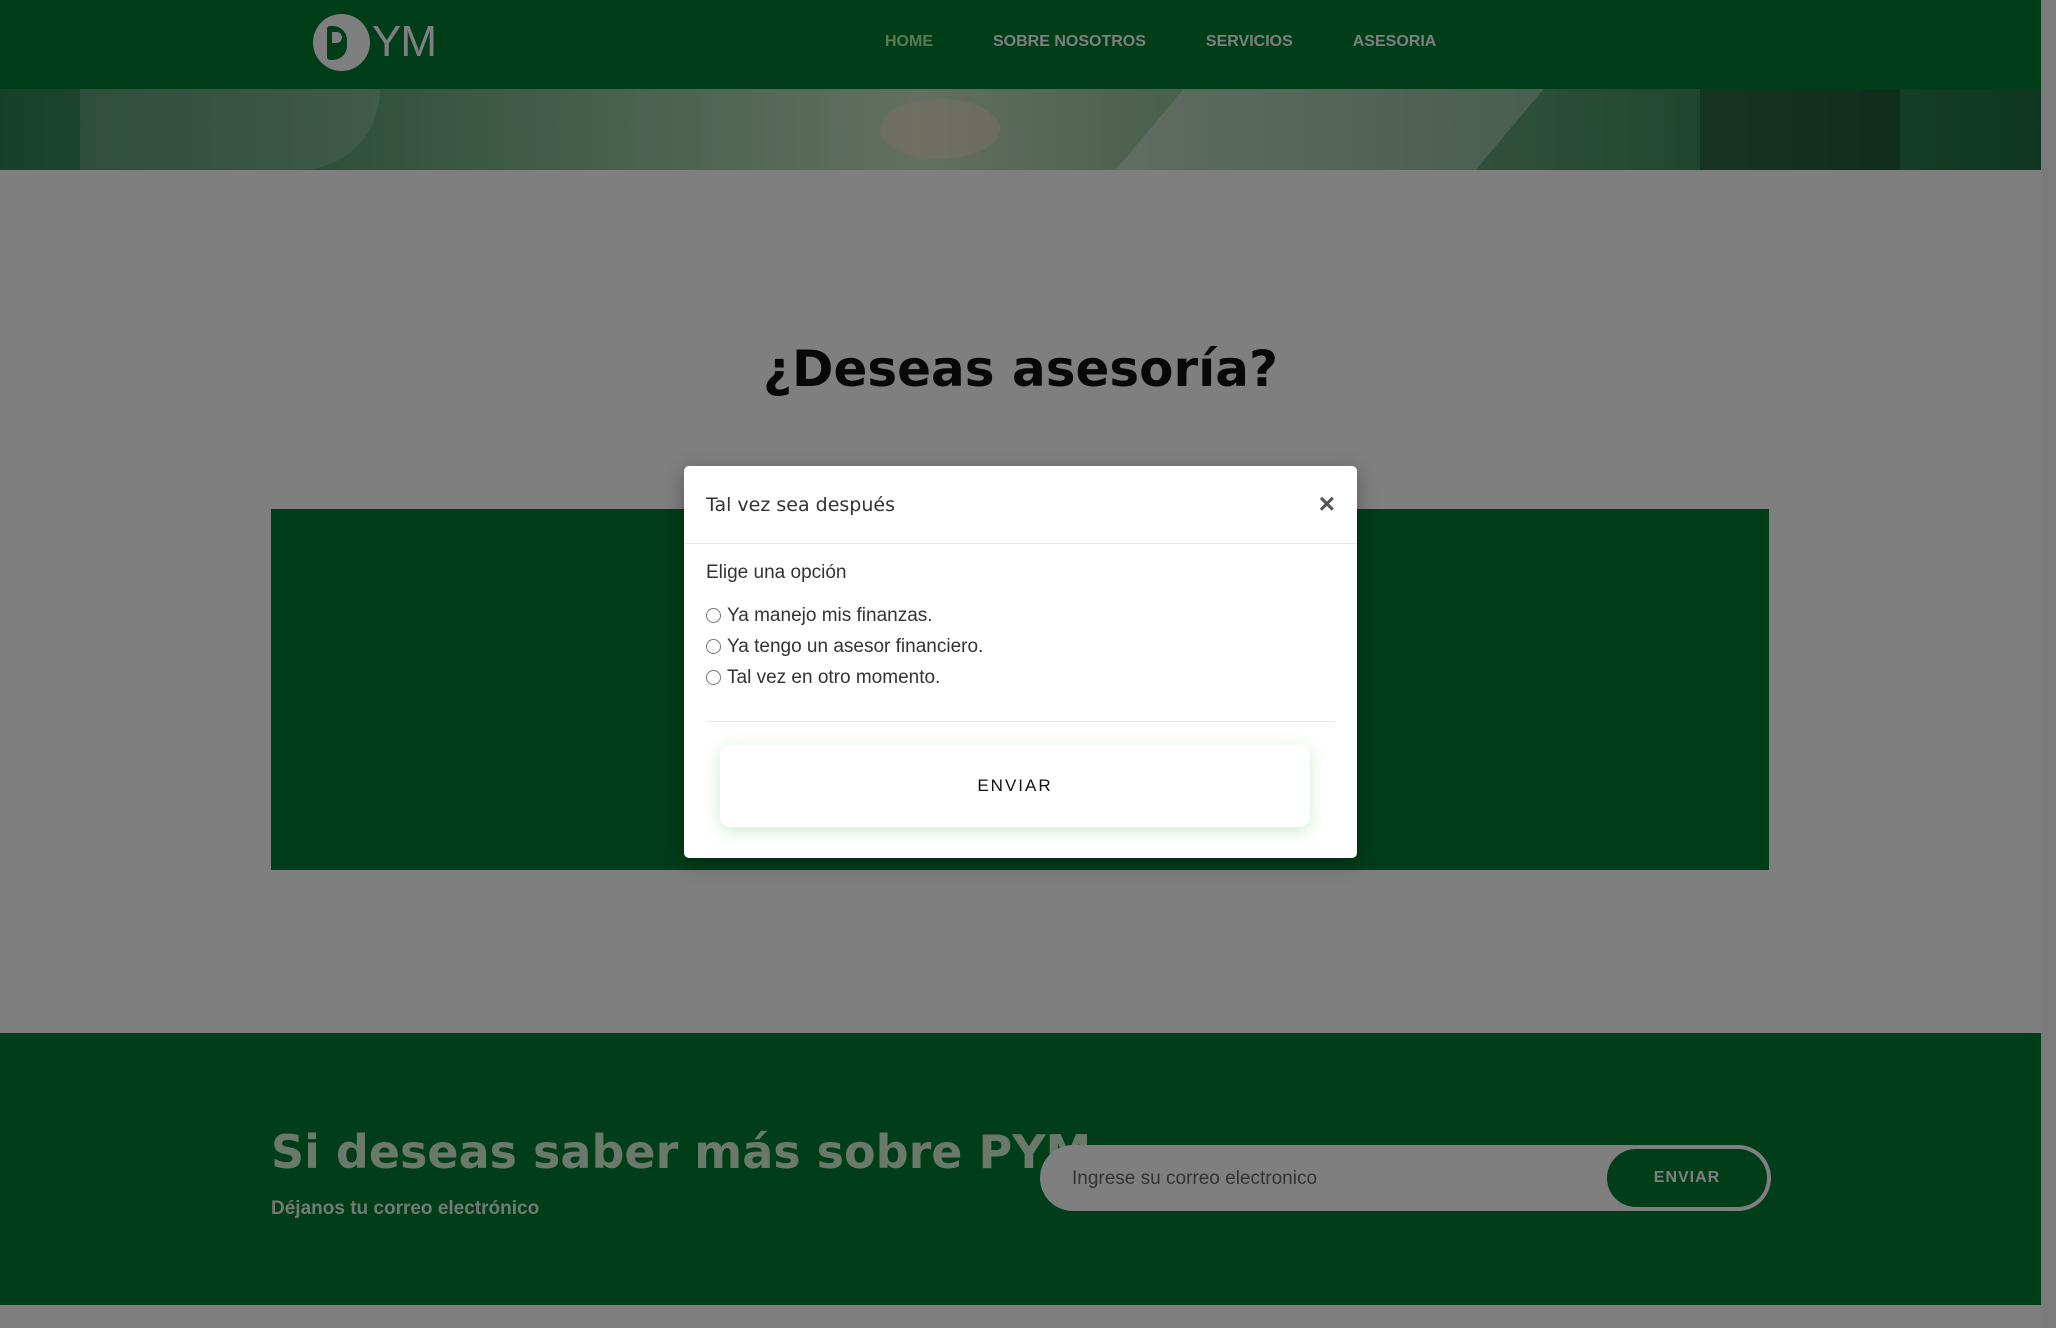  I want to click on send-button: ENVIAR, so click(1015, 786).